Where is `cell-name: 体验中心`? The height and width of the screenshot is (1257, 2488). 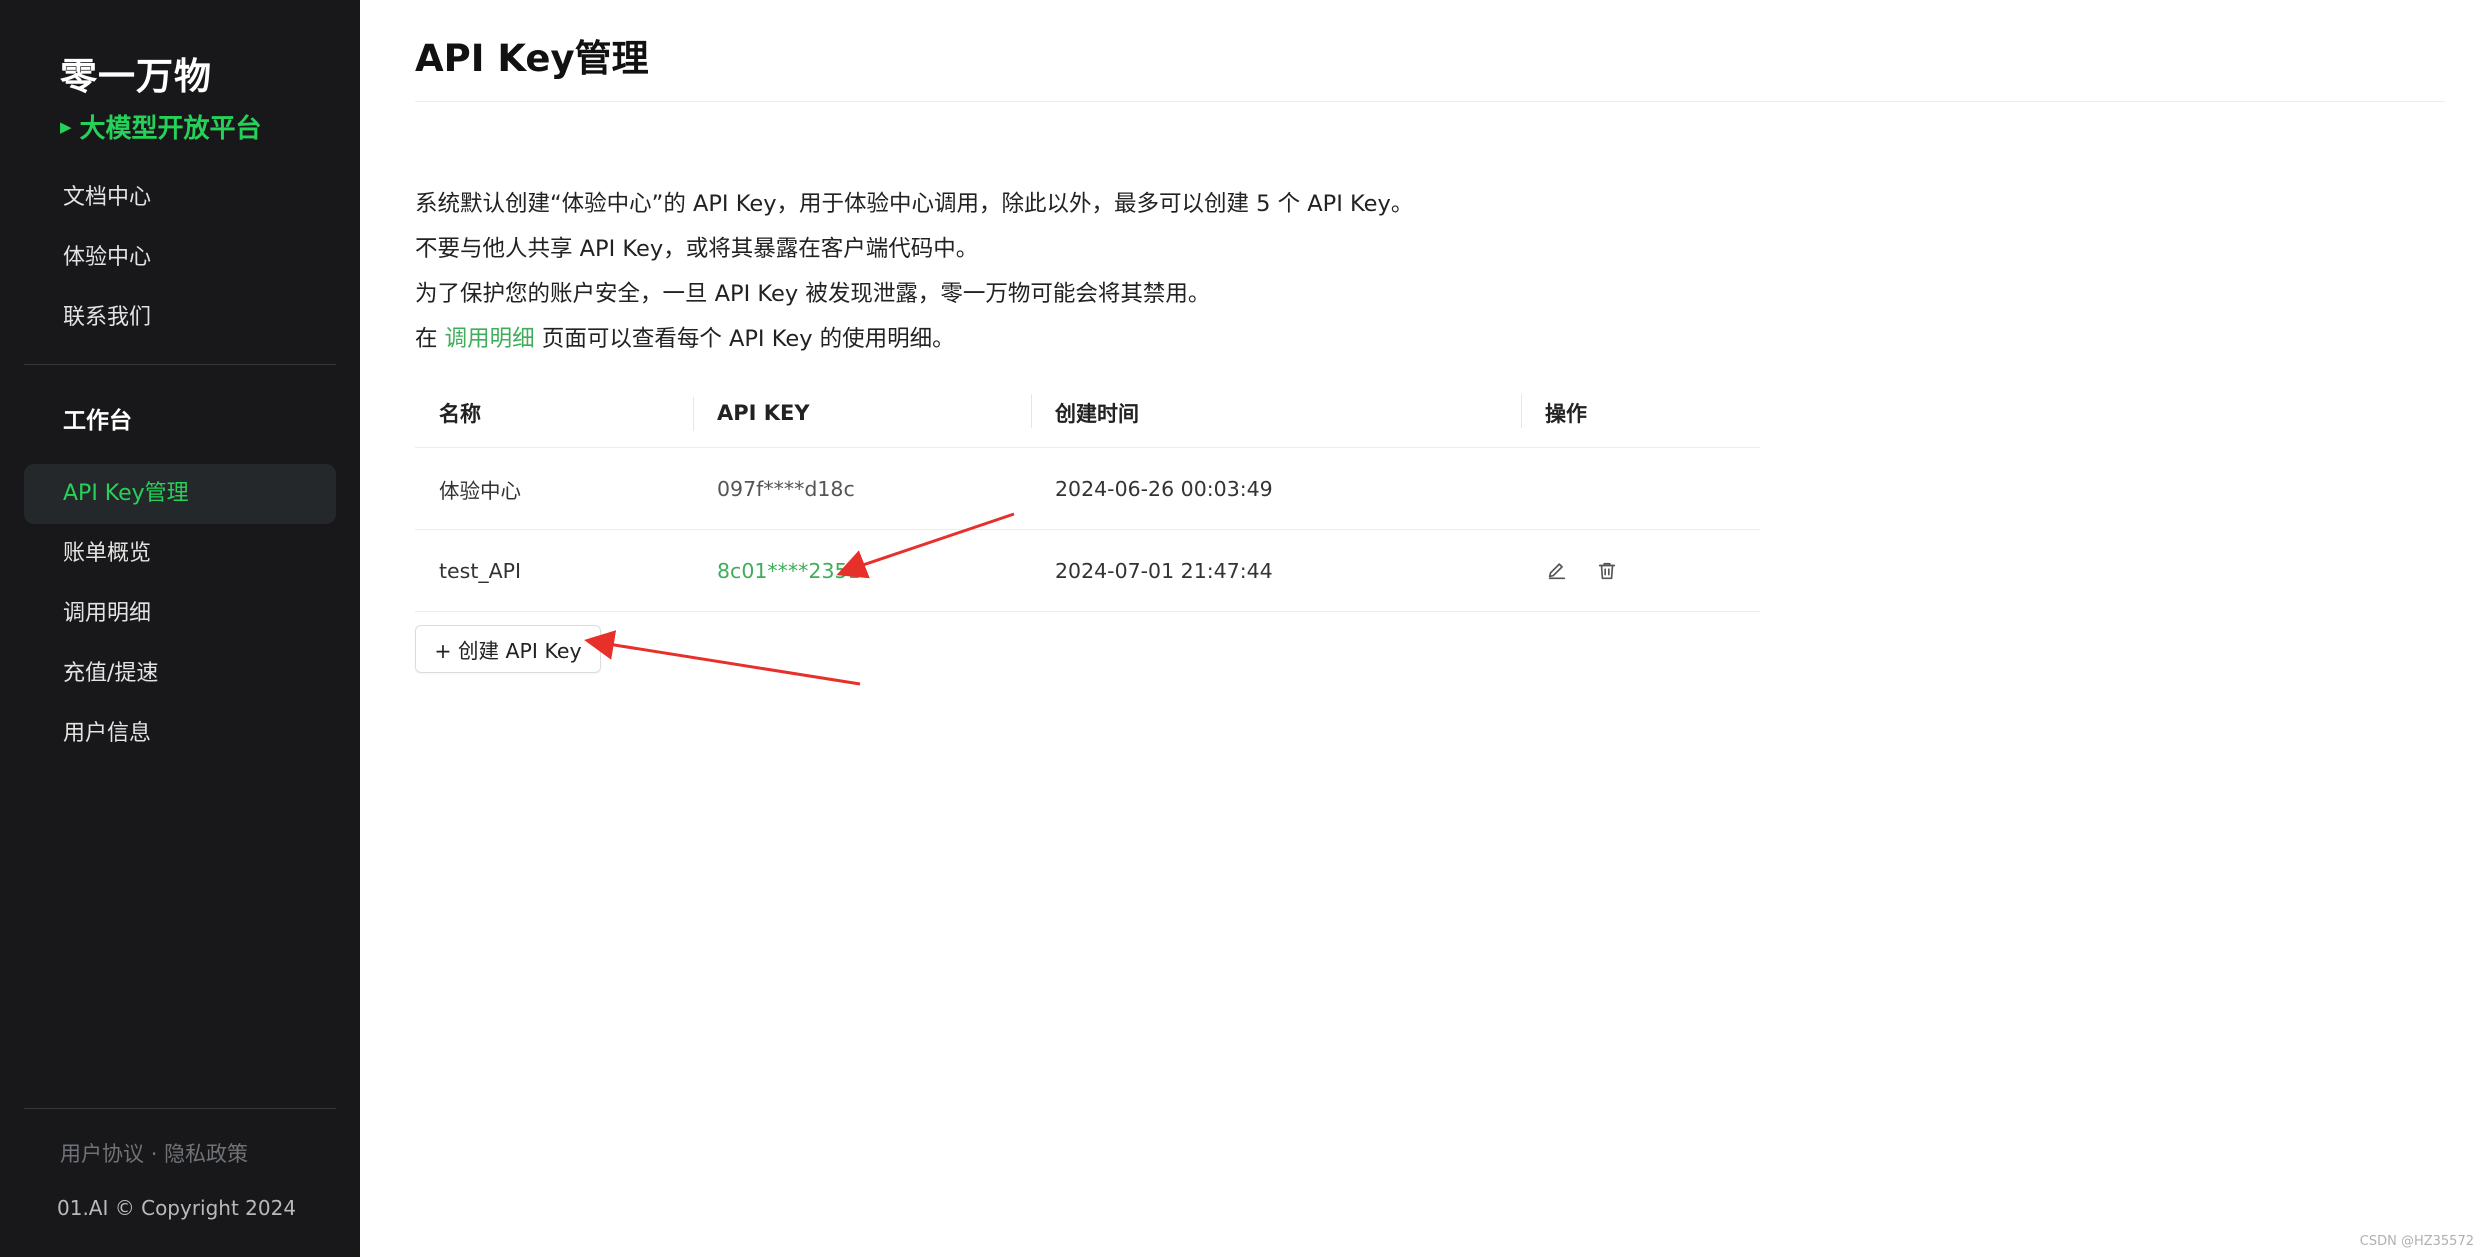 cell-name: 体验中心 is located at coordinates (480, 490).